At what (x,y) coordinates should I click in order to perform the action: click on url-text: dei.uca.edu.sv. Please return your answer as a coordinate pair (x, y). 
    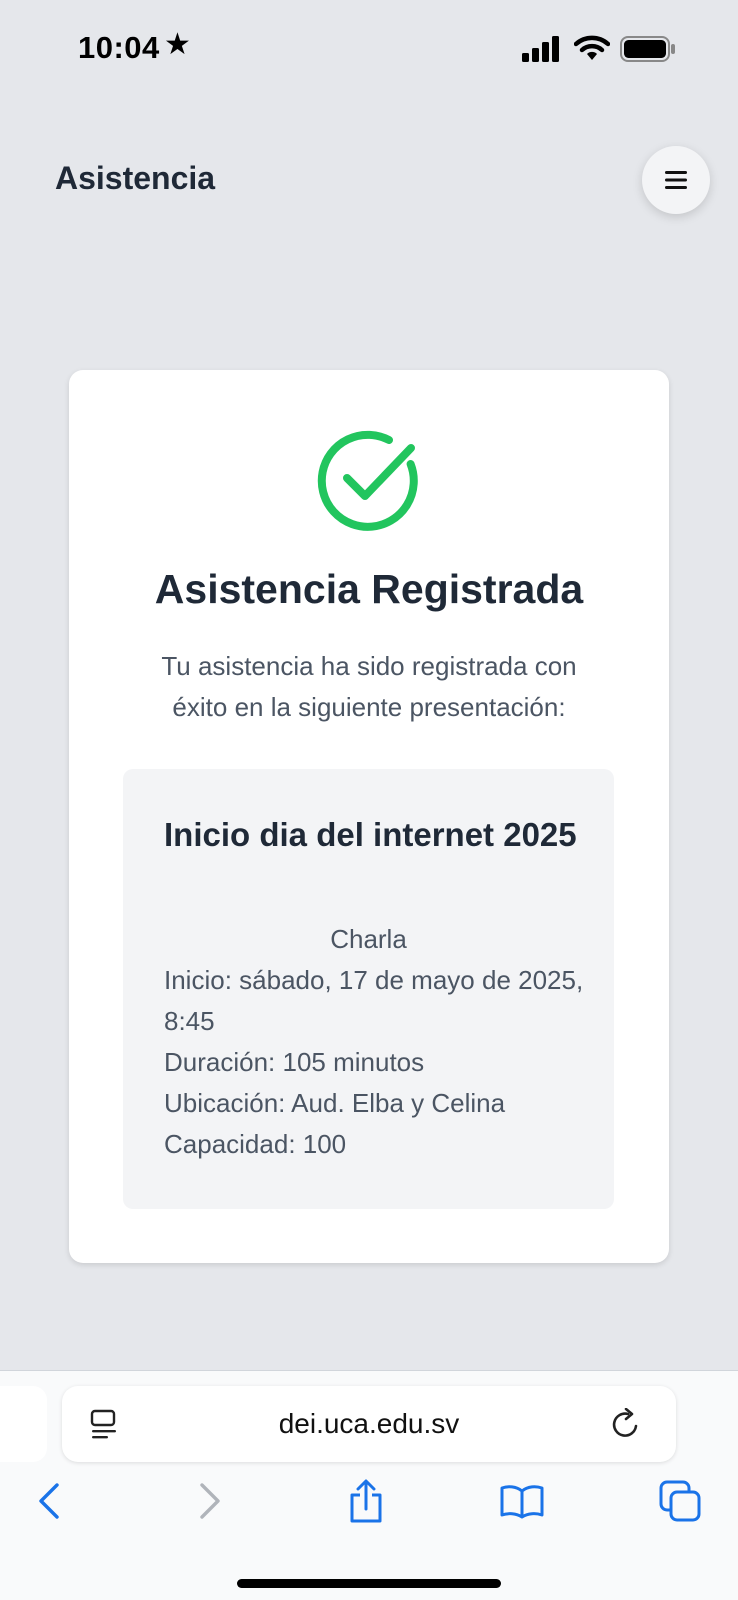
    Looking at the image, I should click on (369, 1424).